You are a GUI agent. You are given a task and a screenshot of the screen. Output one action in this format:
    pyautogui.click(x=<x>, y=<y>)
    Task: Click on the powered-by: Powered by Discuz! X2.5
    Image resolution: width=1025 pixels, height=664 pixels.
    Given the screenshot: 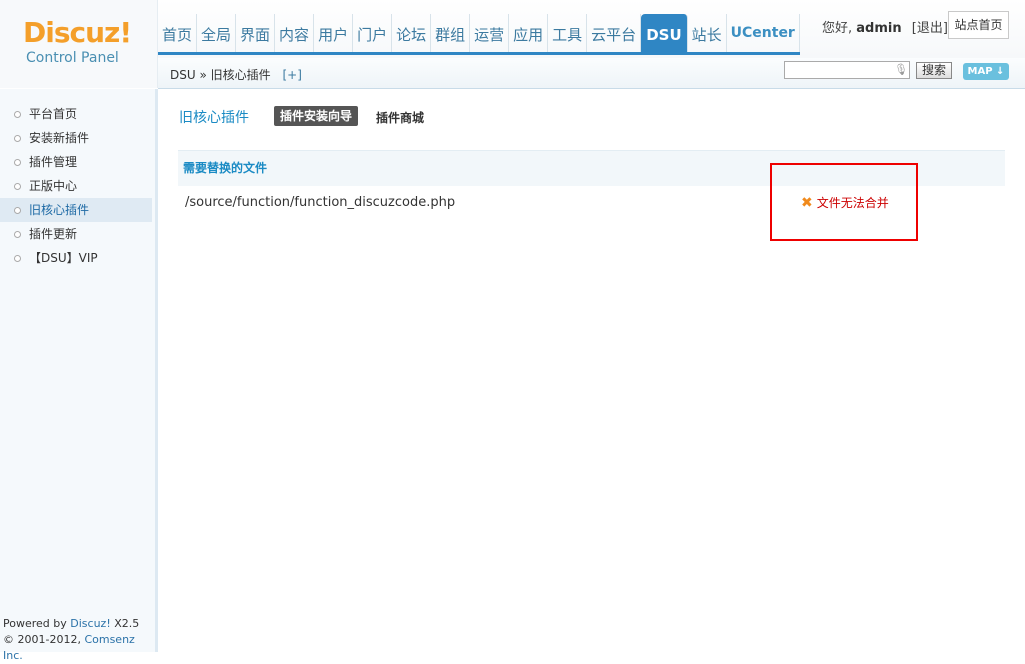 What is the action you would take?
    pyautogui.click(x=73, y=624)
    